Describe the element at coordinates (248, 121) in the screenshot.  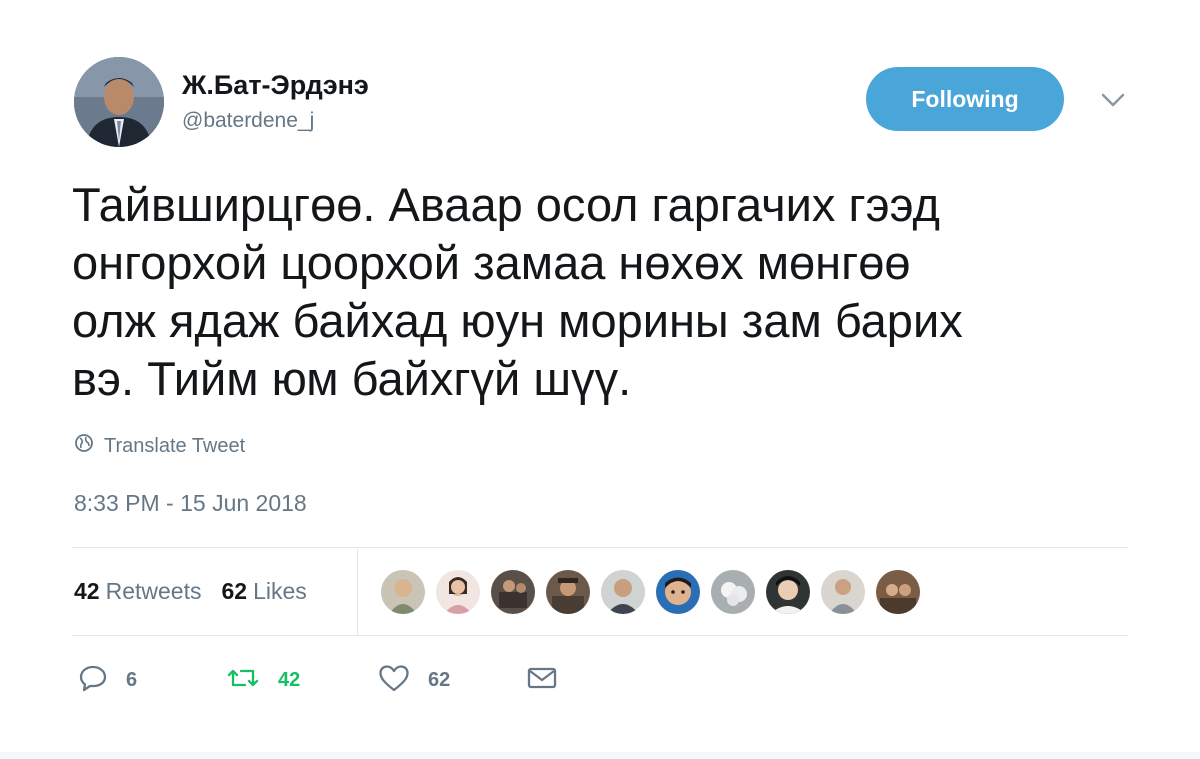
I see `author-handle: @baterdene_j` at that location.